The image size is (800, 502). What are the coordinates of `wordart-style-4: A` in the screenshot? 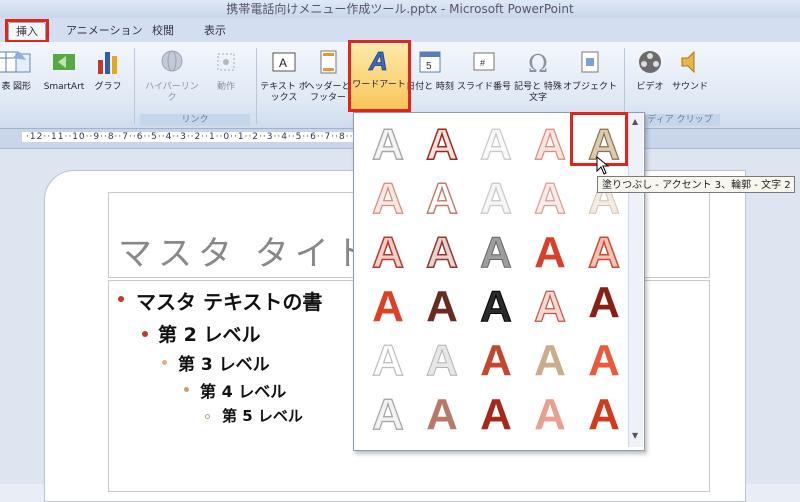 It's located at (550, 144).